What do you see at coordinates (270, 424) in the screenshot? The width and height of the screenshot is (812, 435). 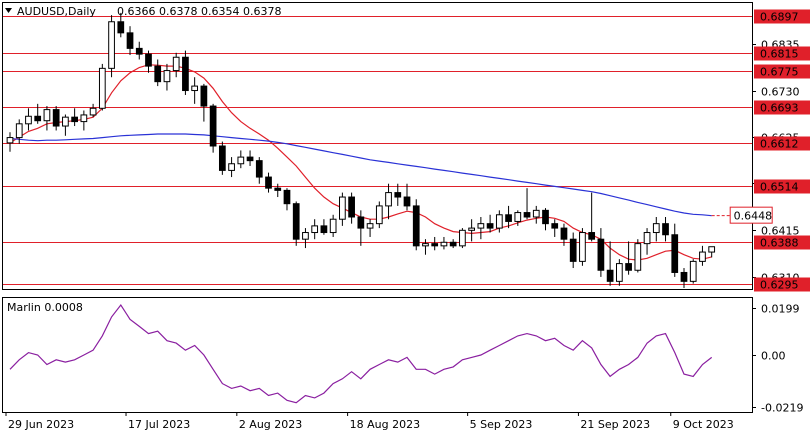 I see `x-tick-label: 2 Aug 2023` at bounding box center [270, 424].